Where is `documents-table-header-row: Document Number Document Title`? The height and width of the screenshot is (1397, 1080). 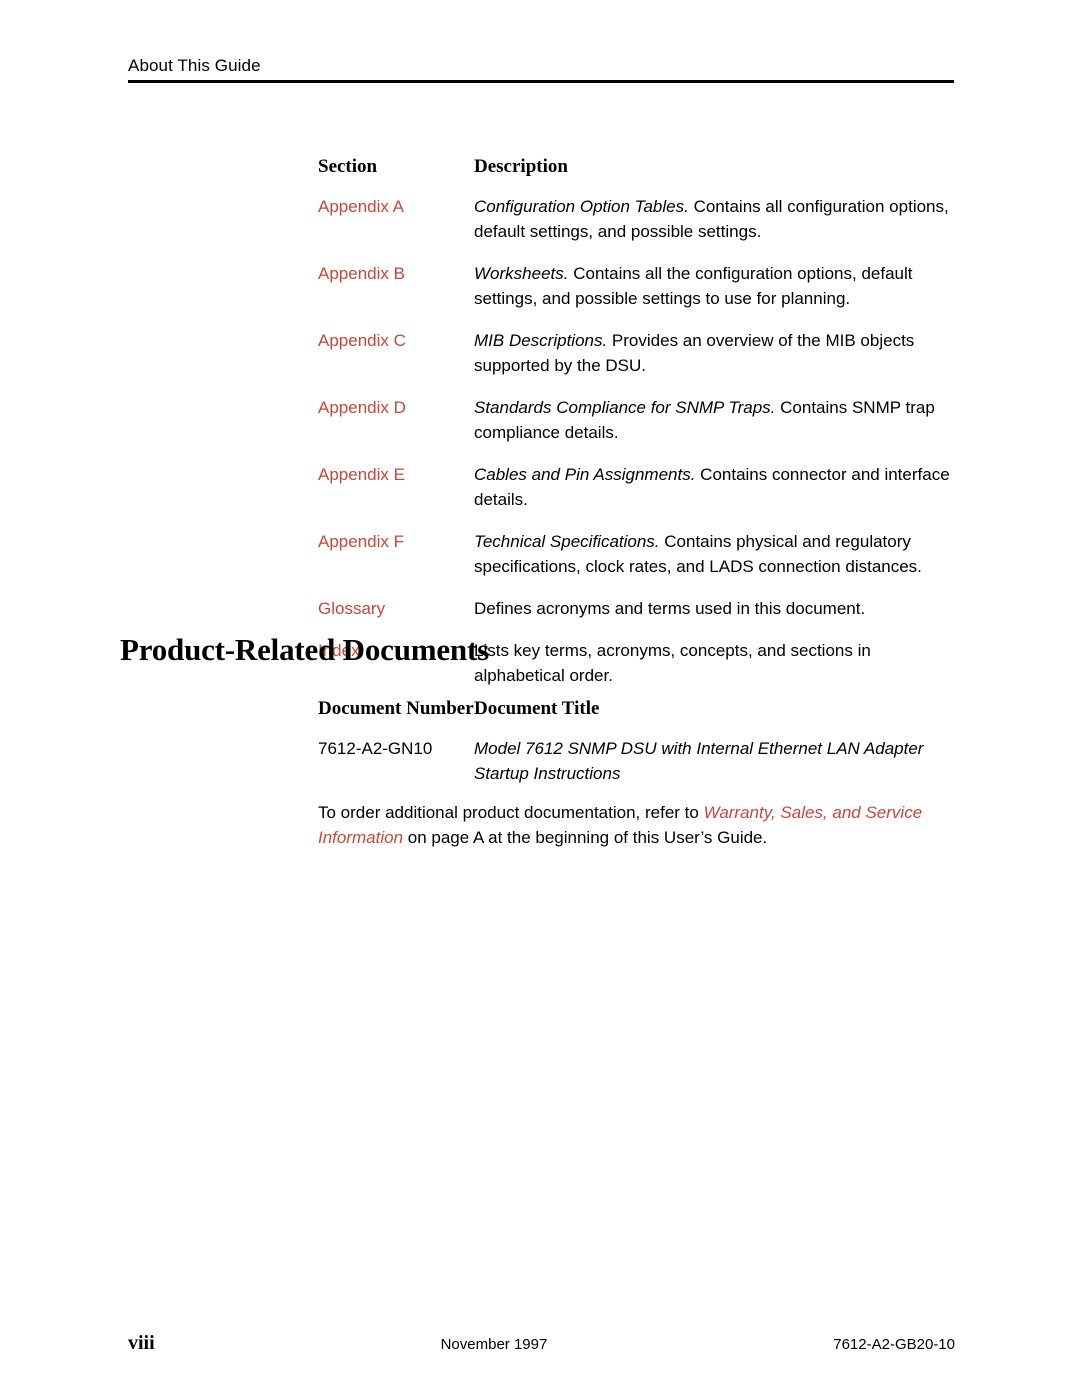
documents-table-header-row: Document Number Document Title is located at coordinates (638, 709).